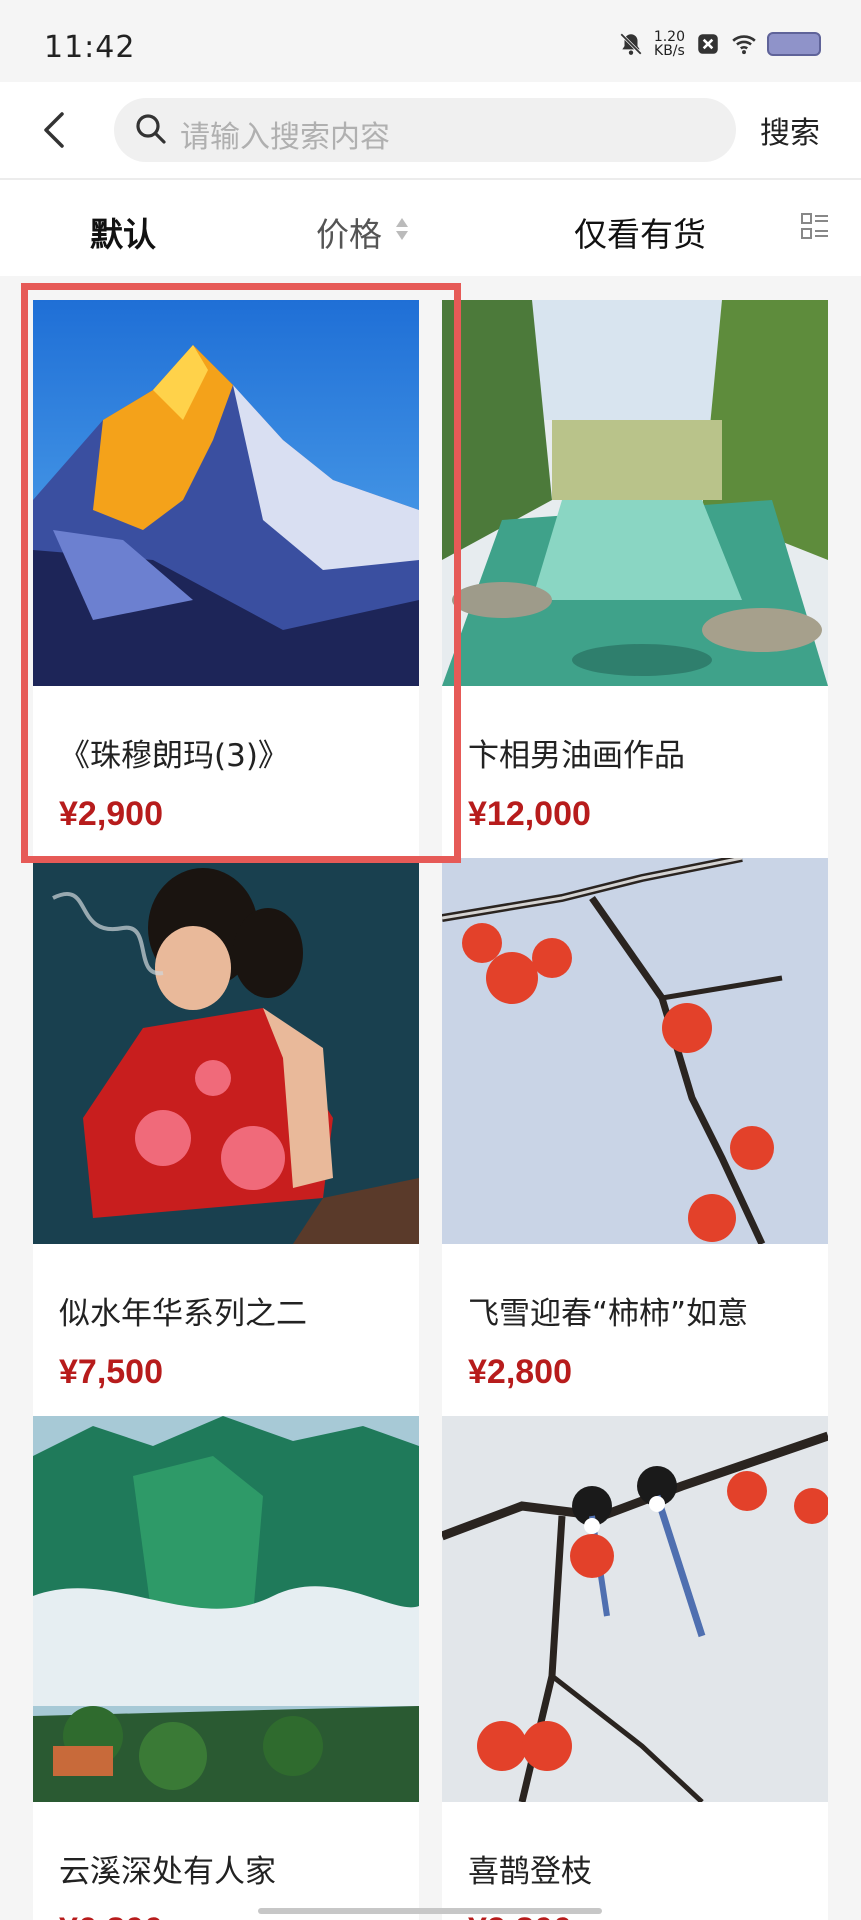  What do you see at coordinates (669, 37) in the screenshot?
I see `net-speed-value: 1.20` at bounding box center [669, 37].